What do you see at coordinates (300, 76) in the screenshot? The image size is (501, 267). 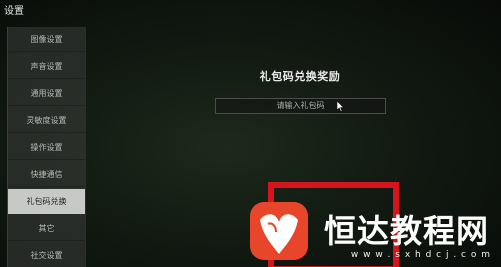 I see `page-title: 礼包码兑换奖励` at bounding box center [300, 76].